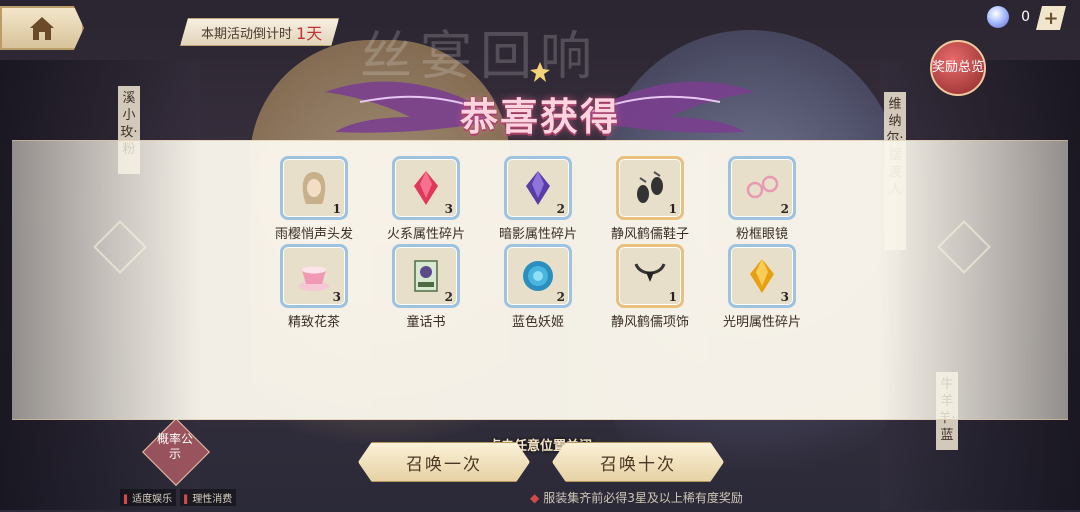 This screenshot has width=1080, height=512. What do you see at coordinates (178, 497) in the screenshot?
I see `health-tags: 适度娱乐 理性消费` at bounding box center [178, 497].